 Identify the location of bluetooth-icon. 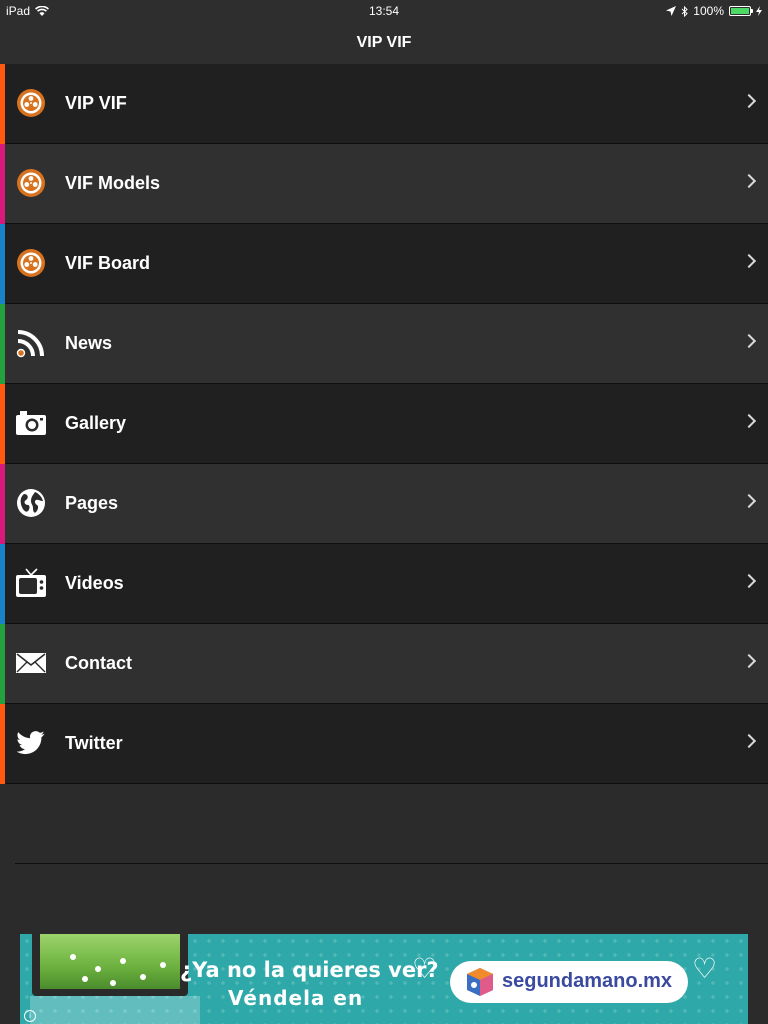
(685, 11).